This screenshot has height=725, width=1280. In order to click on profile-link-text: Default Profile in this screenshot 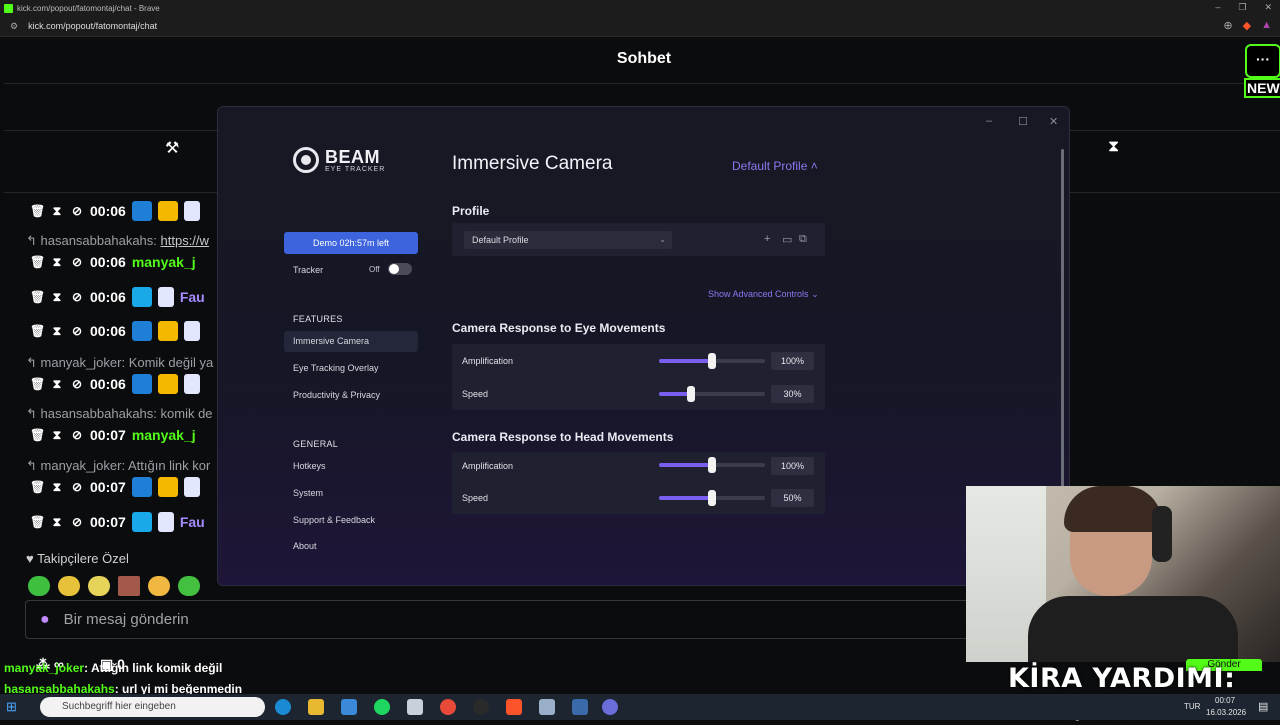, I will do `click(769, 166)`.